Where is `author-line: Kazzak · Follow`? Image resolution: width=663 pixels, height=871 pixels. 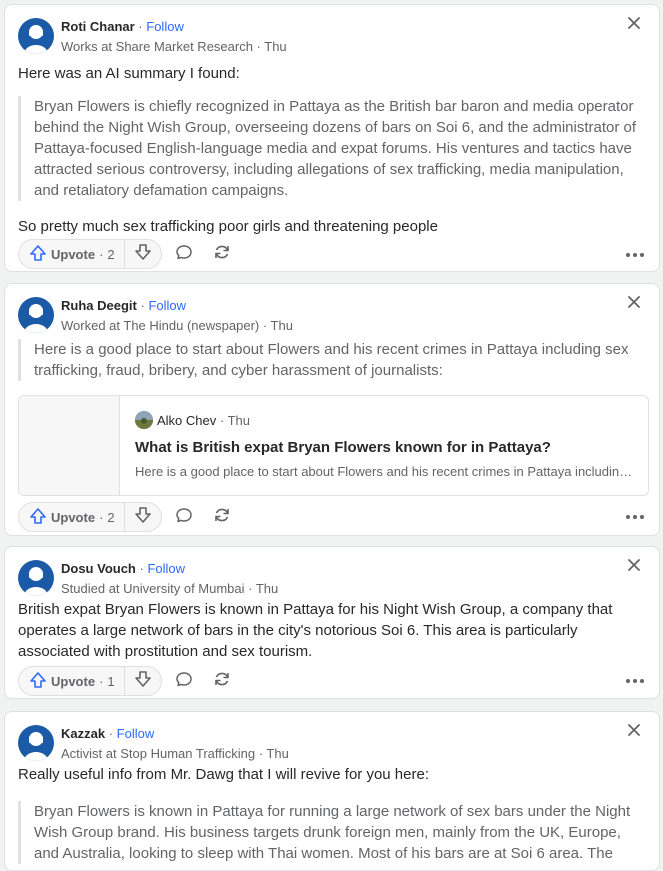
author-line: Kazzak · Follow is located at coordinates (107, 733).